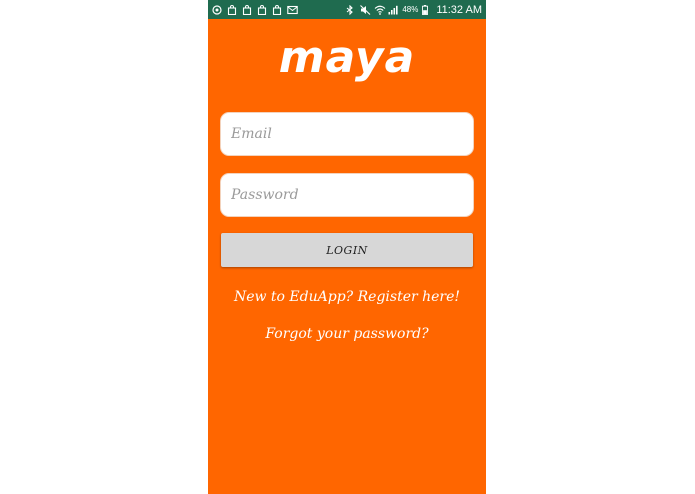 The height and width of the screenshot is (494, 695). What do you see at coordinates (347, 297) in the screenshot?
I see `register-link: New to EduApp? Register here!` at bounding box center [347, 297].